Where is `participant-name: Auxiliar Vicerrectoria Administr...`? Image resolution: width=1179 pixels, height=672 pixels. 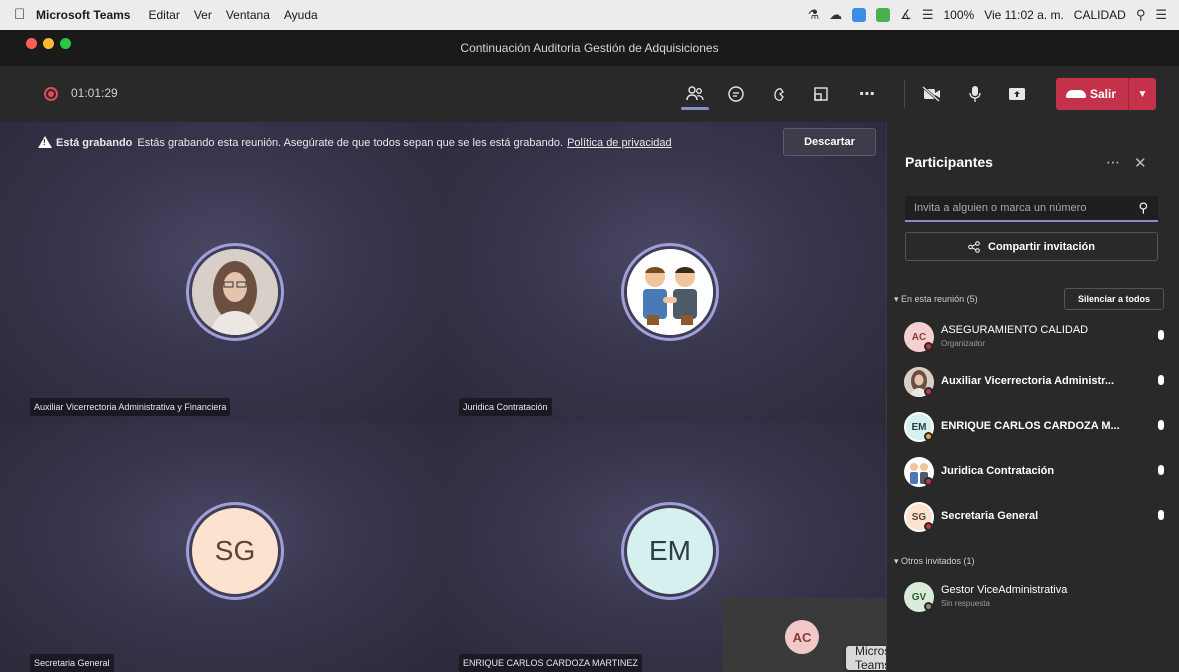 participant-name: Auxiliar Vicerrectoria Administr... is located at coordinates (1028, 381).